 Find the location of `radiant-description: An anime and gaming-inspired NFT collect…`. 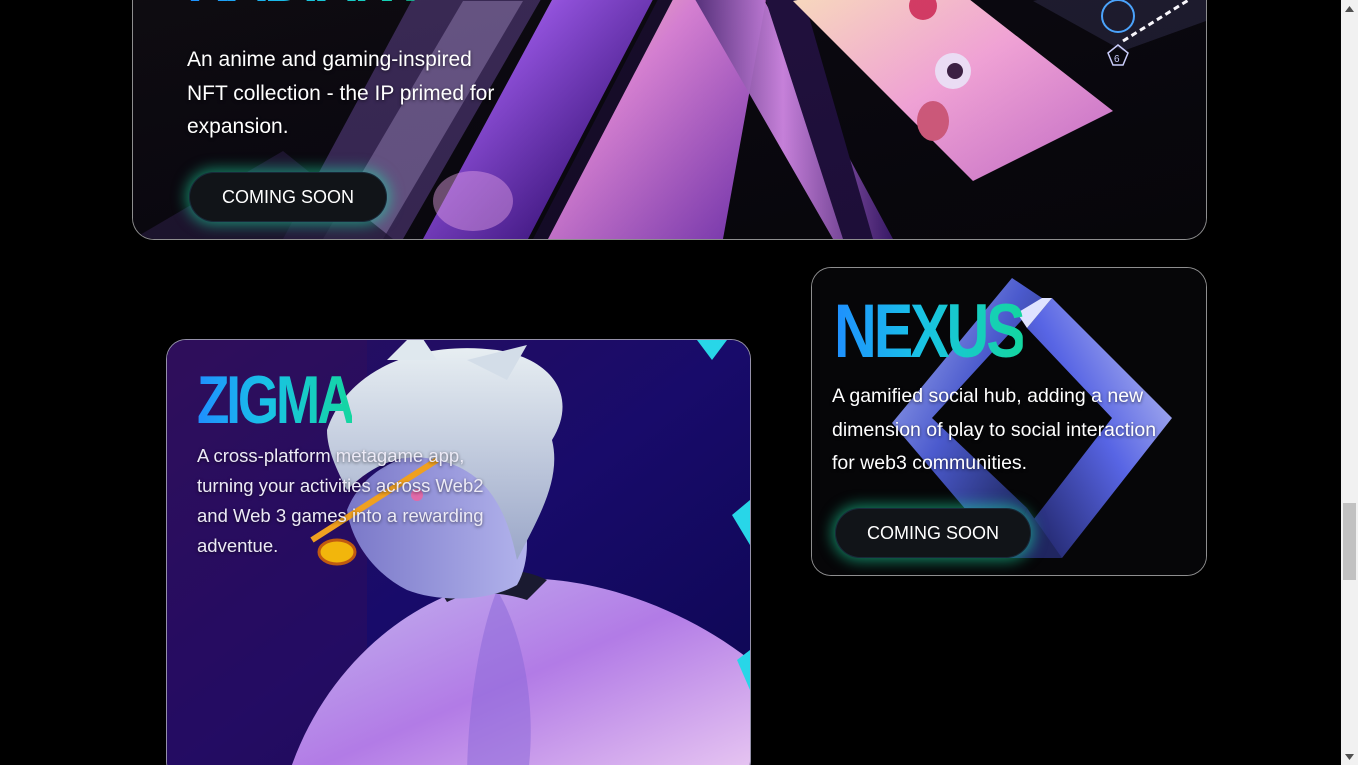

radiant-description: An anime and gaming-inspired NFT collect… is located at coordinates (341, 93).